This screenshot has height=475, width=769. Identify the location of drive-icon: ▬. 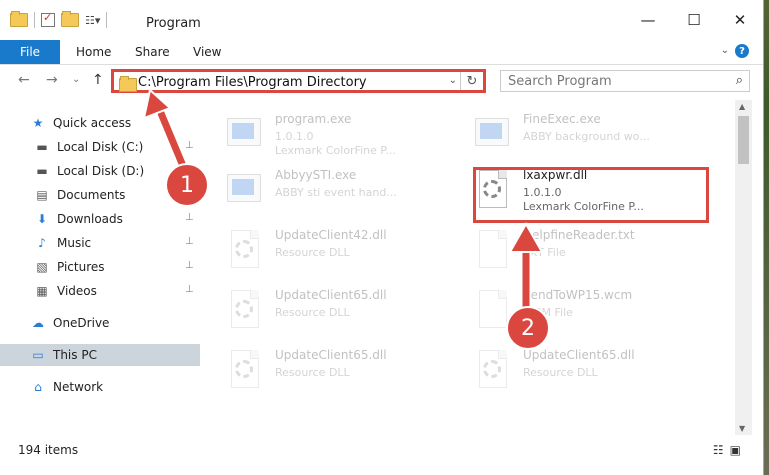
(42, 147).